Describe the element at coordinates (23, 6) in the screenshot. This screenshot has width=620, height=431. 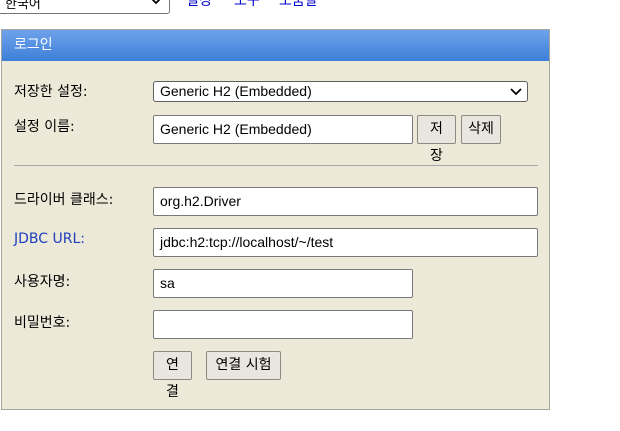
I see `language-select-value: 한국어` at that location.